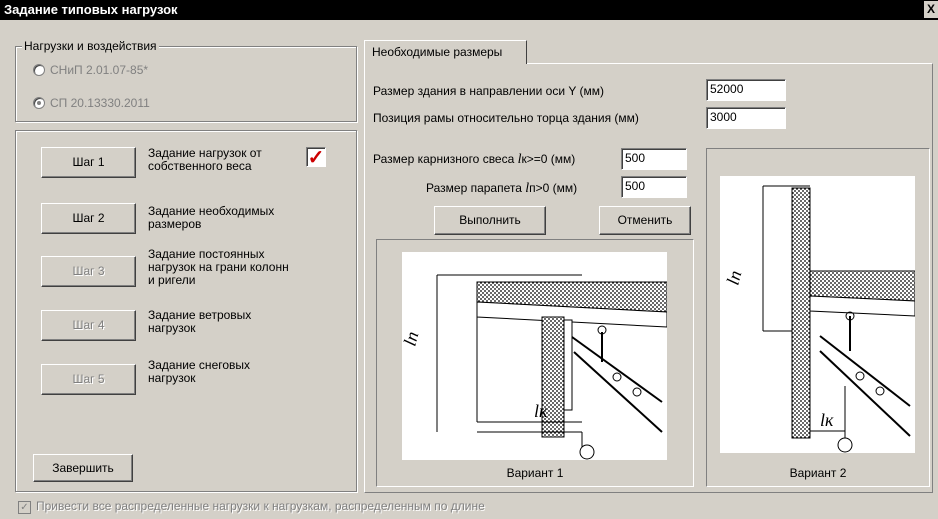 The image size is (938, 519). What do you see at coordinates (553, 188) in the screenshot?
I see `parapet-label-suffix: п>0 (мм)` at bounding box center [553, 188].